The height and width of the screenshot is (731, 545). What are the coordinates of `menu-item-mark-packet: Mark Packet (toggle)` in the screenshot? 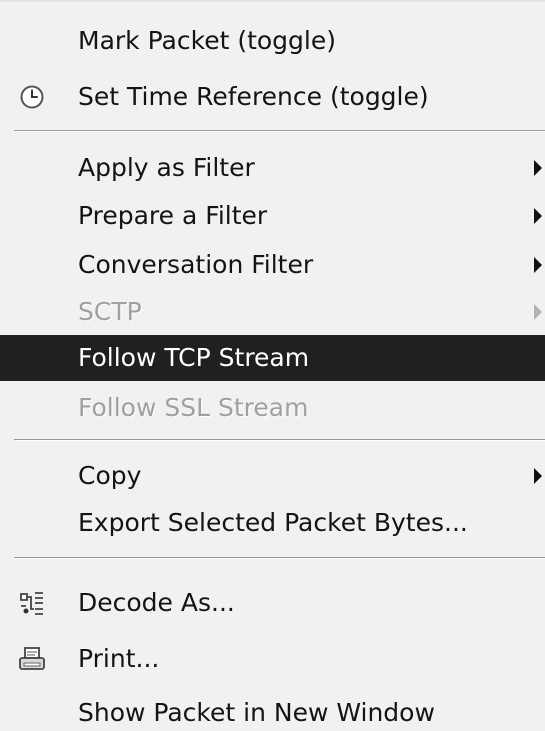 It's located at (272, 41).